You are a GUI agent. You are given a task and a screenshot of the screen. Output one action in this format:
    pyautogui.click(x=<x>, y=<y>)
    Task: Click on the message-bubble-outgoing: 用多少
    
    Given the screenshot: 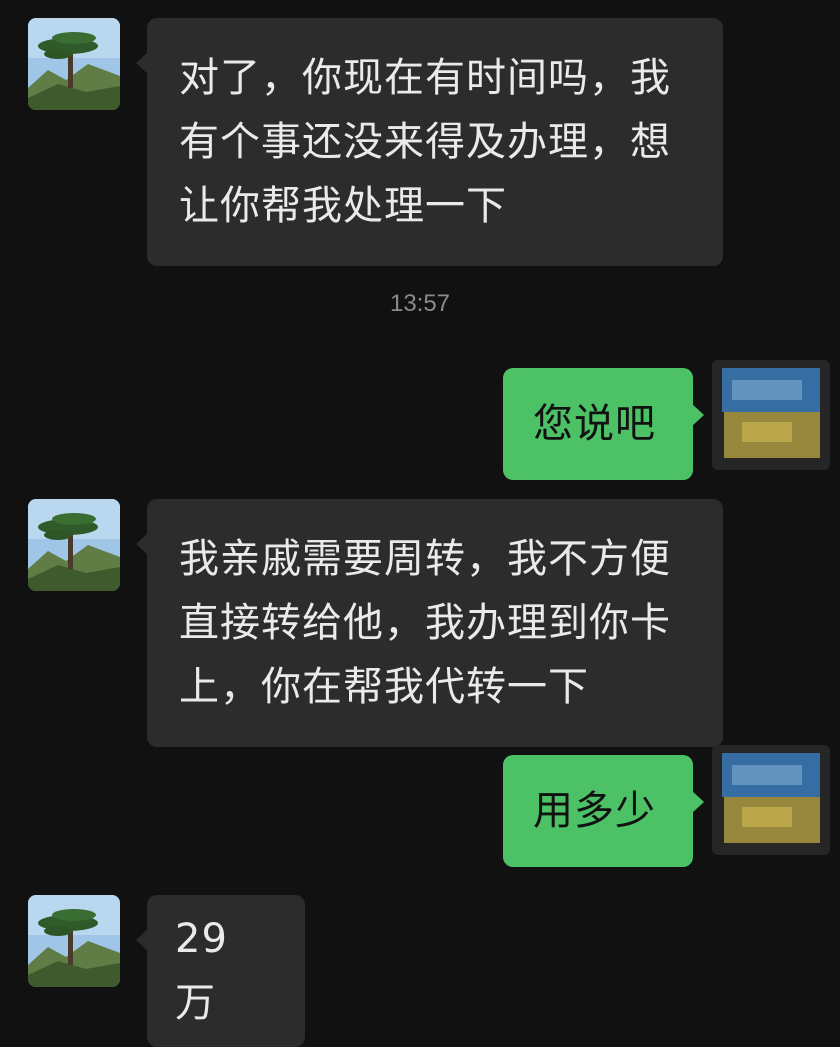 What is the action you would take?
    pyautogui.click(x=598, y=811)
    